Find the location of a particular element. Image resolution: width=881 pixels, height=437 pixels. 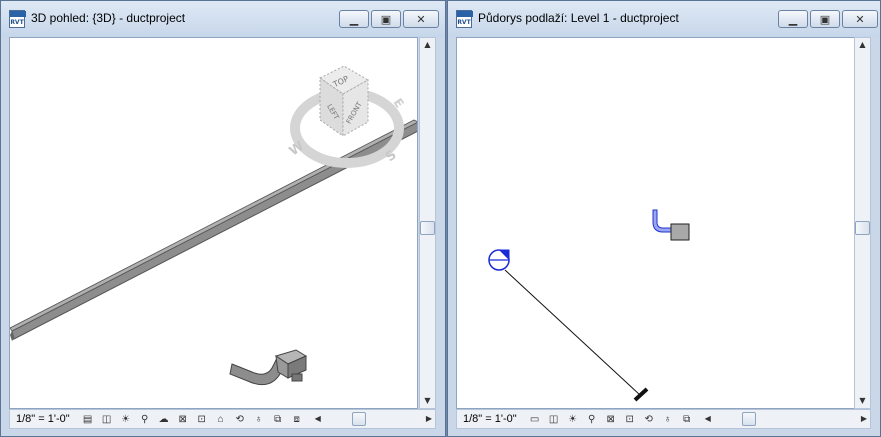

detail-level-icon: ▭ is located at coordinates (535, 419).